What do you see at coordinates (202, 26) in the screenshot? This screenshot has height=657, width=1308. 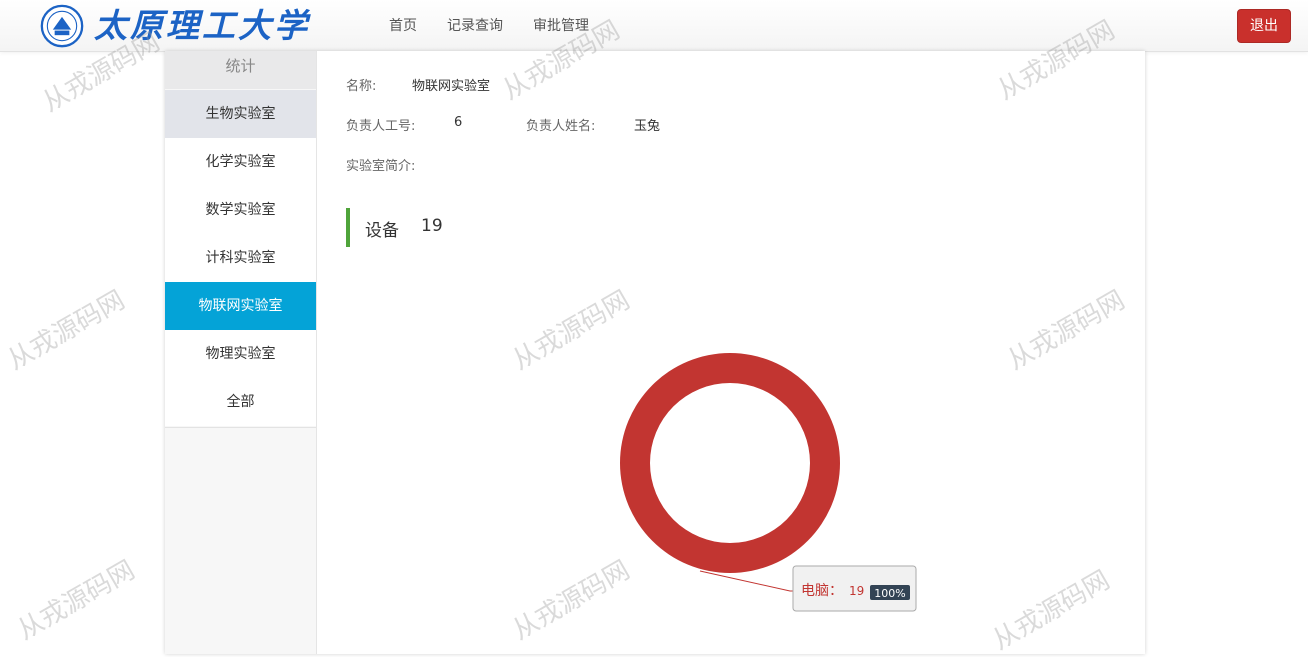 I see `brand-logo-text: 太原理工大学` at bounding box center [202, 26].